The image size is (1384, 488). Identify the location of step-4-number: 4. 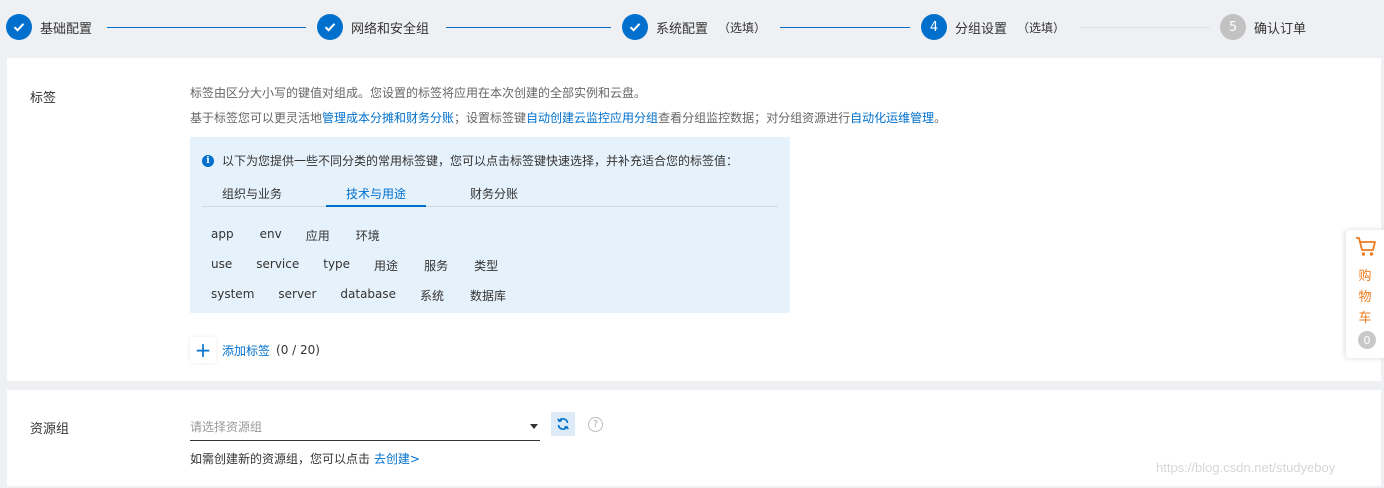
(934, 27).